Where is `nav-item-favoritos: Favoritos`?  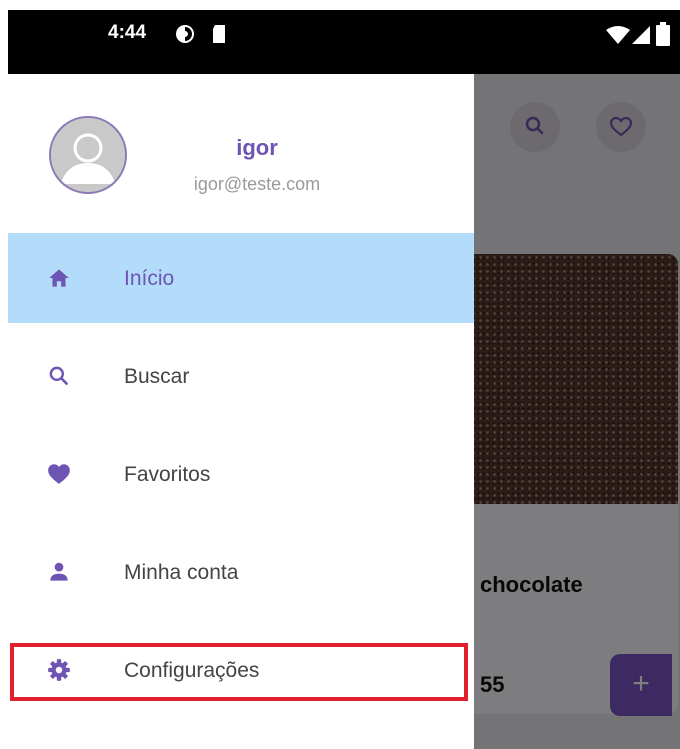
nav-item-favoritos: Favoritos is located at coordinates (241, 474).